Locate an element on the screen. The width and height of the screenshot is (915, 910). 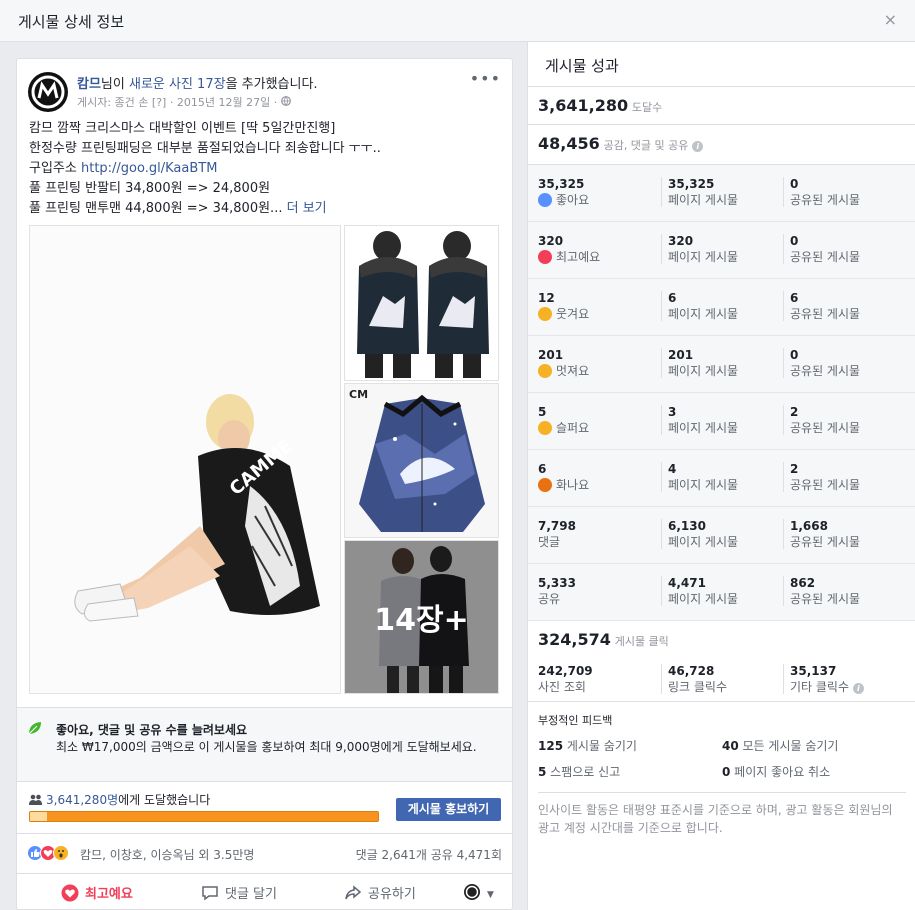
share-button: 공유하기 is located at coordinates (380, 892).